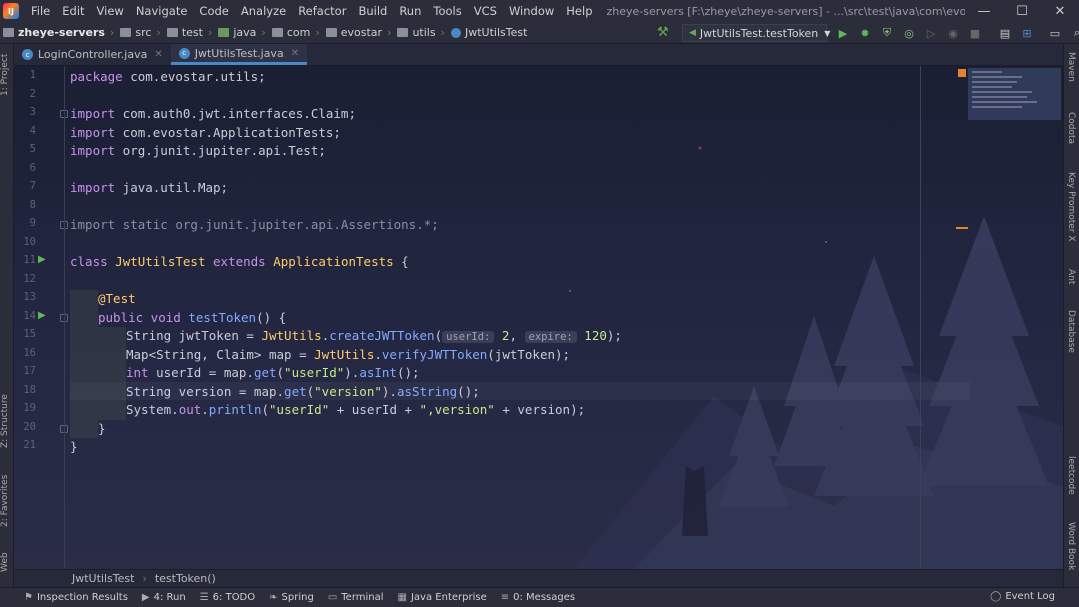 The width and height of the screenshot is (1079, 607). What do you see at coordinates (579, 11) in the screenshot?
I see `menu-help: Help` at bounding box center [579, 11].